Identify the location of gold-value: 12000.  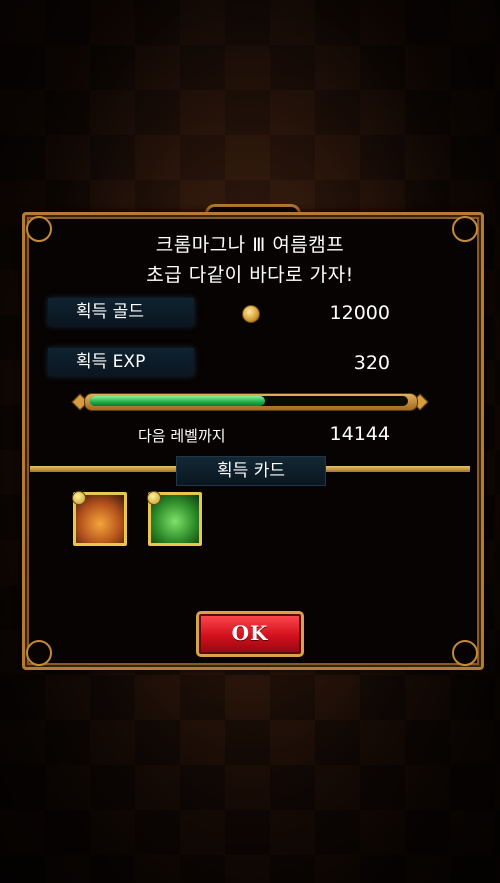
(359, 313).